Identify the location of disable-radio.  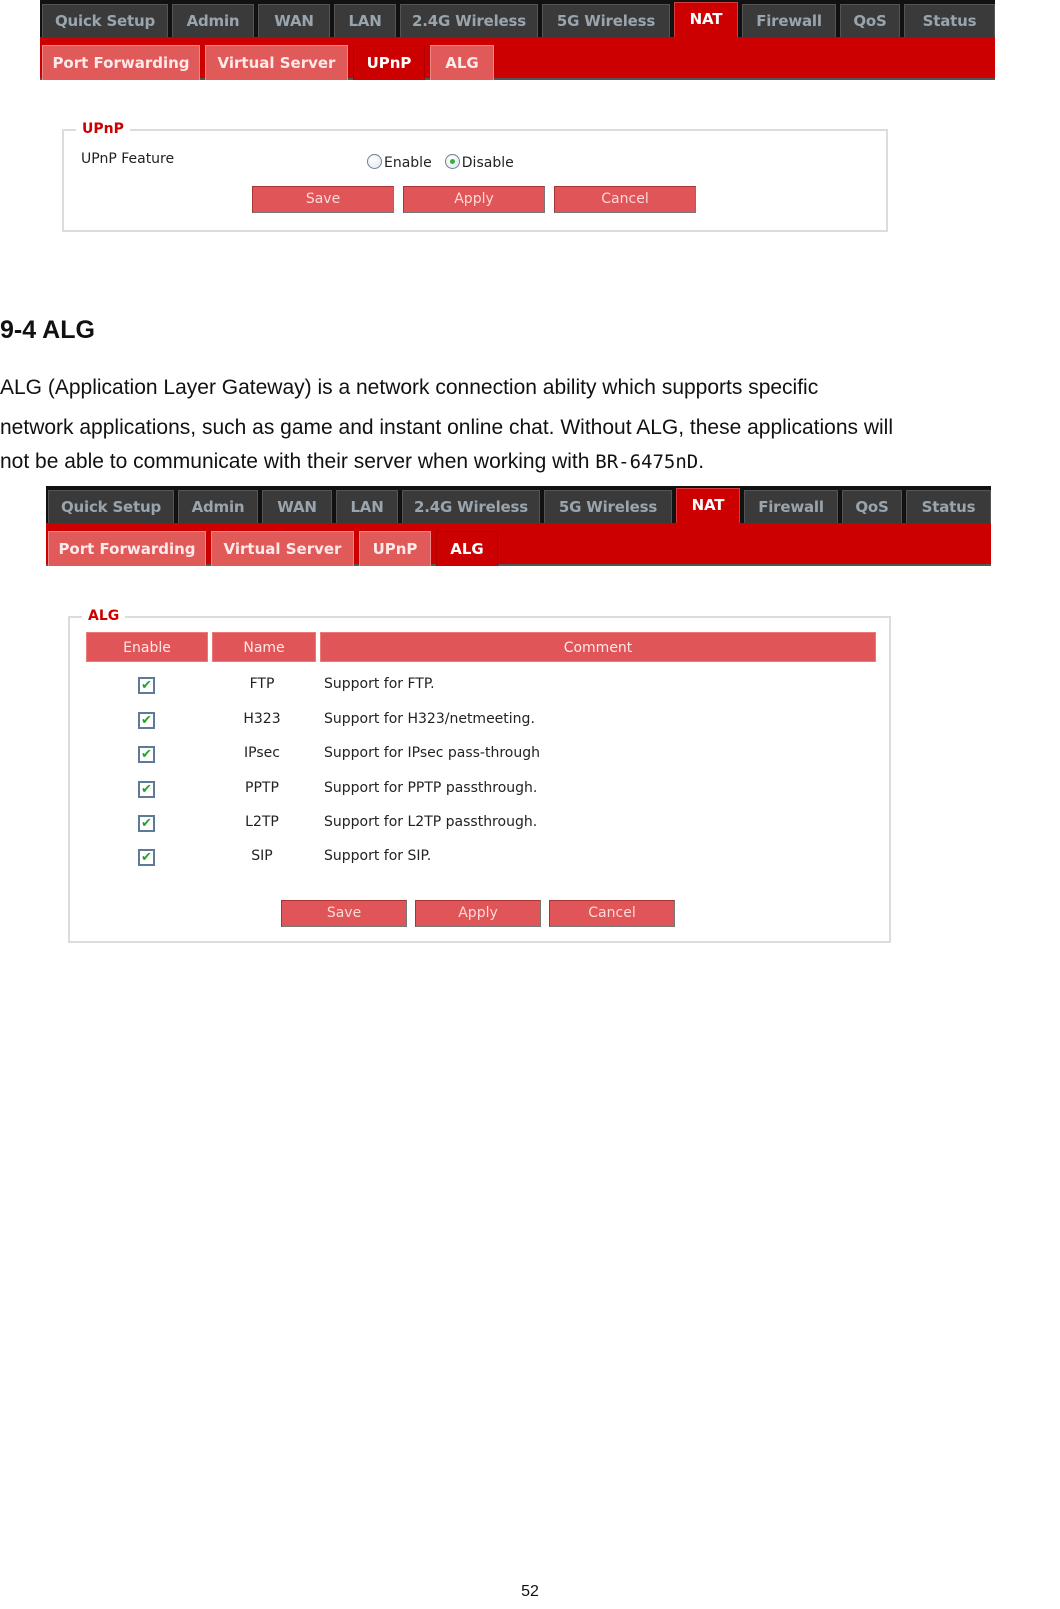
(452, 161).